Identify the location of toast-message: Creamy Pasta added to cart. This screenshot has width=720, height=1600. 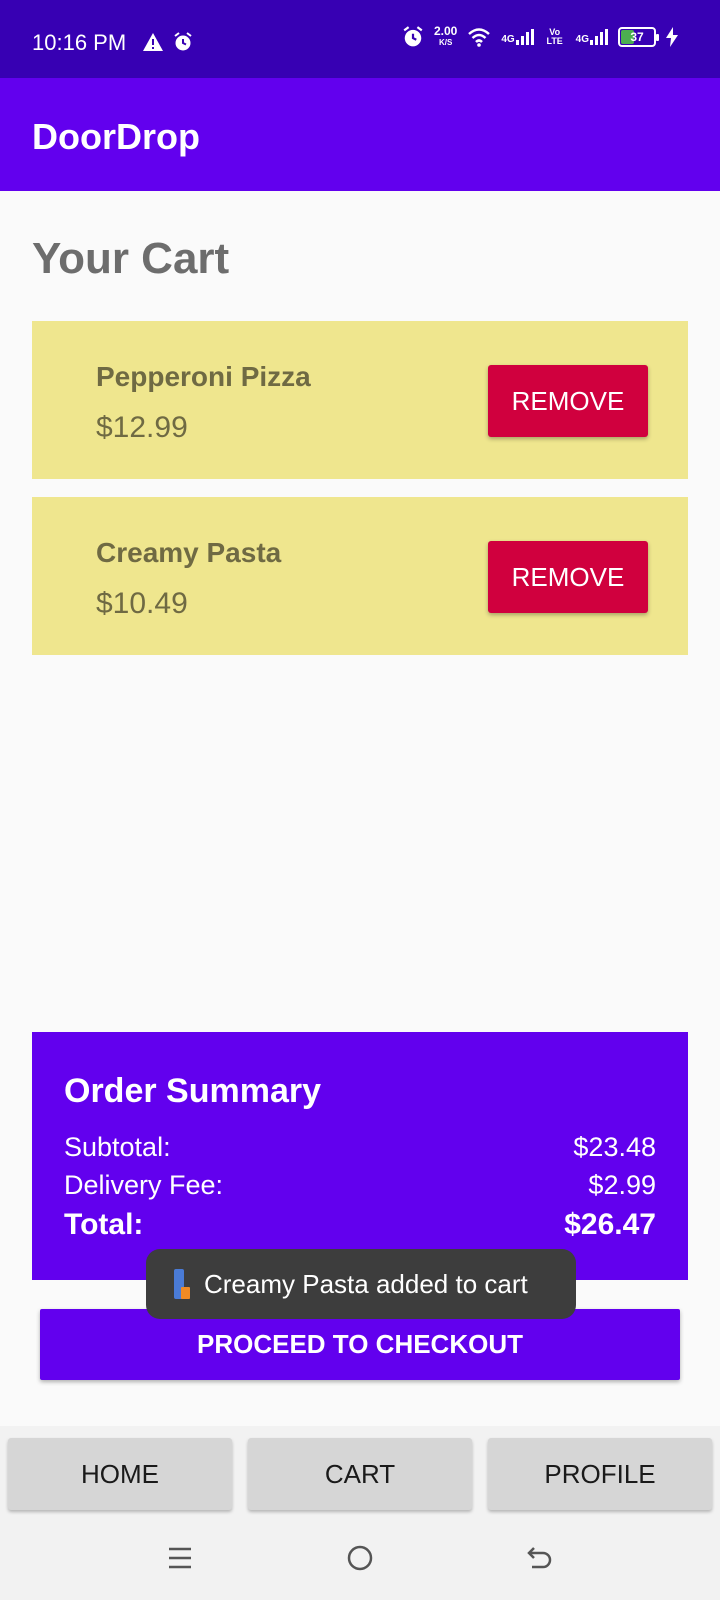
(366, 1283).